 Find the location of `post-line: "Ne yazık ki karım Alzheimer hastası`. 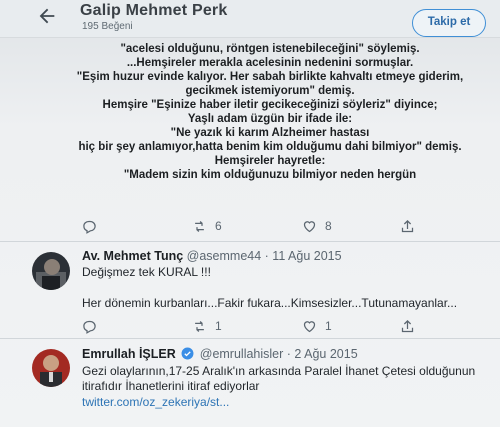

post-line: "Ne yazık ki karım Alzheimer hastası is located at coordinates (270, 133).